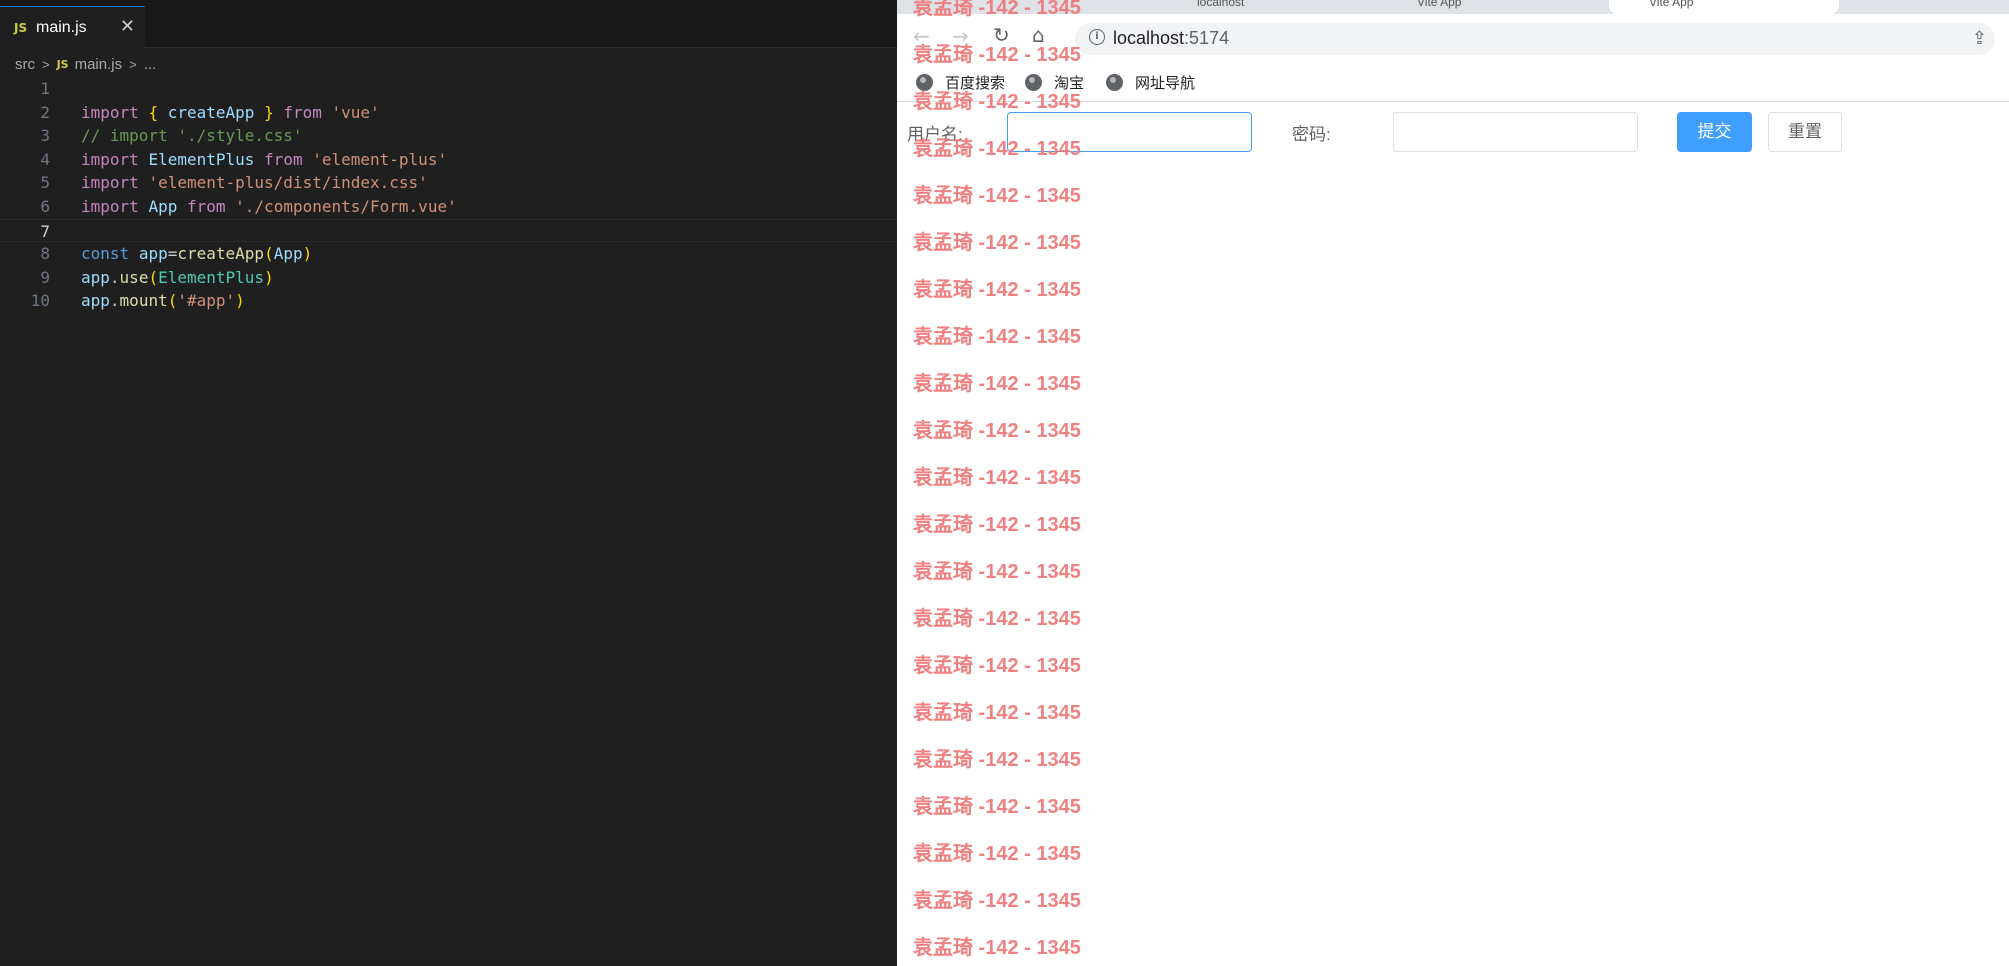 The height and width of the screenshot is (966, 2009). What do you see at coordinates (1001, 35) in the screenshot?
I see `reload-icon: ↻` at bounding box center [1001, 35].